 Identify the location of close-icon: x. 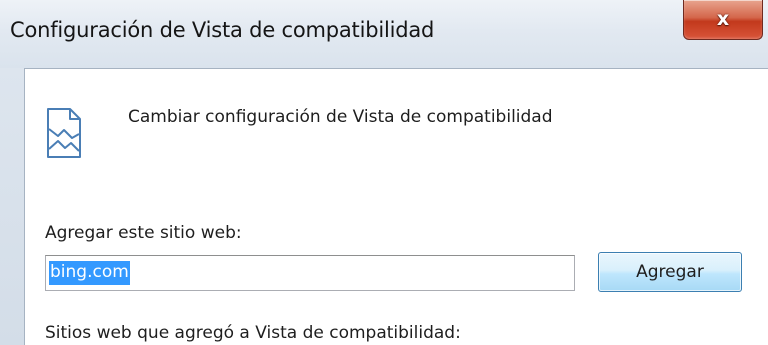
(723, 19).